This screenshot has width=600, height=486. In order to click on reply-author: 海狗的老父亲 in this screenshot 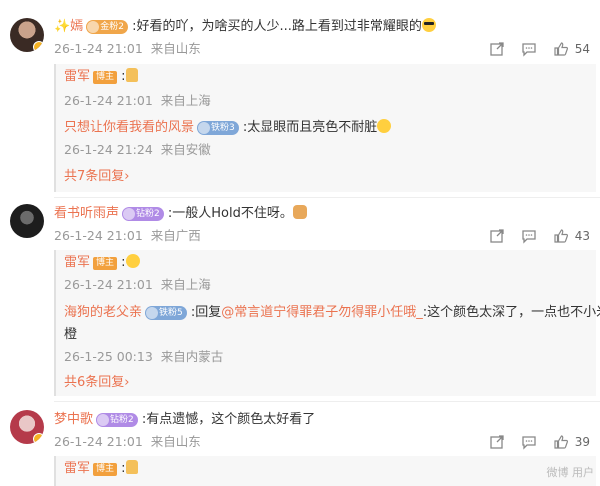, I will do `click(103, 312)`.